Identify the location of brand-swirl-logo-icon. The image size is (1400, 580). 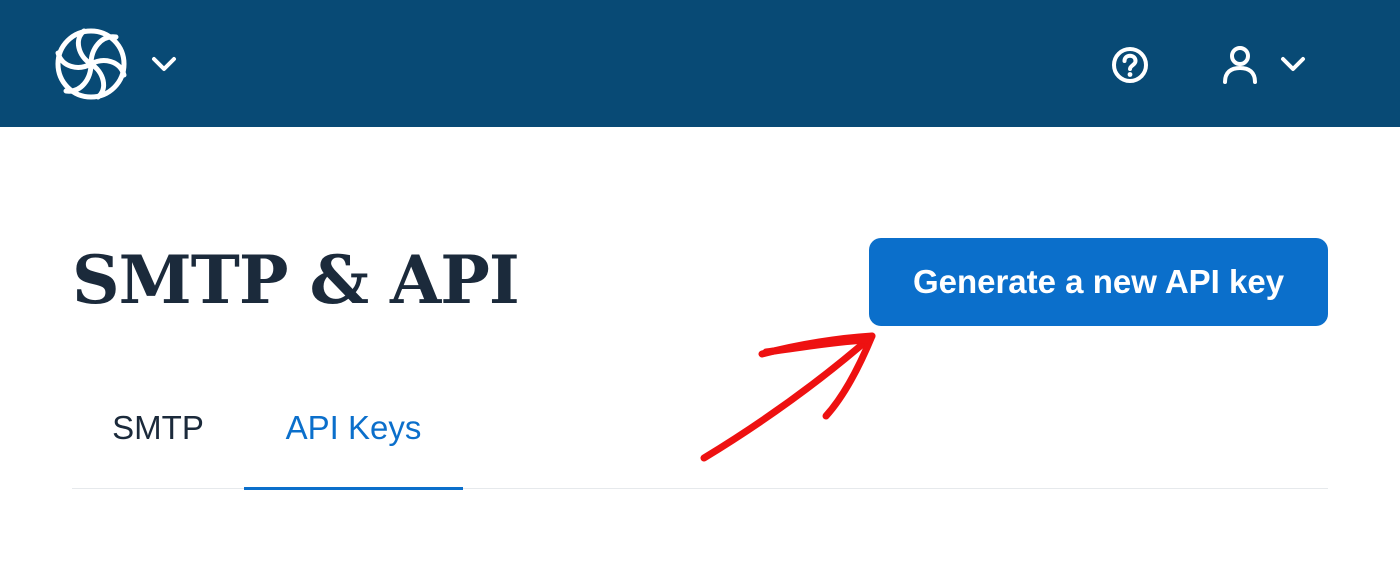
(91, 64).